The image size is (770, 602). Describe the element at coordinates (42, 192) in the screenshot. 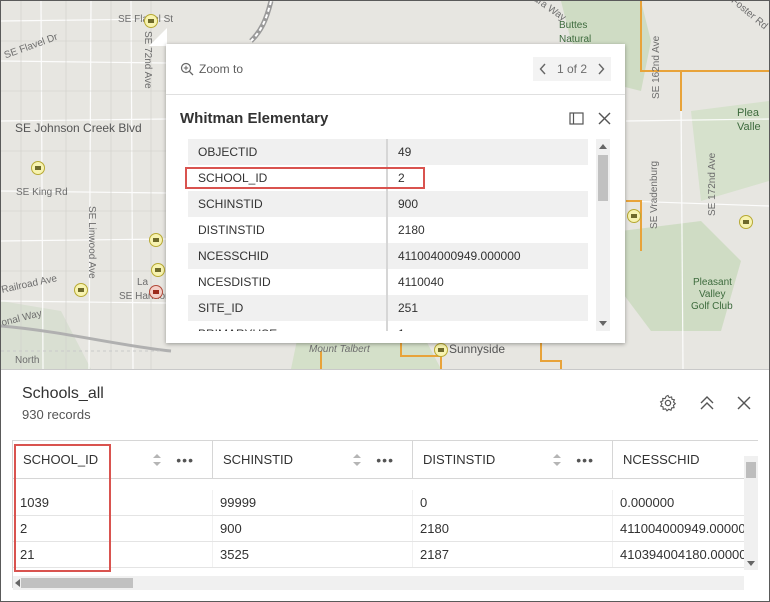

I see `map-label-king-rd: SE King Rd` at that location.